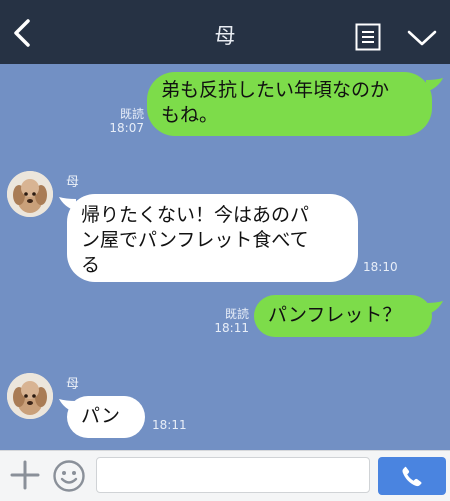  What do you see at coordinates (422, 38) in the screenshot?
I see `chevron-down-icon` at bounding box center [422, 38].